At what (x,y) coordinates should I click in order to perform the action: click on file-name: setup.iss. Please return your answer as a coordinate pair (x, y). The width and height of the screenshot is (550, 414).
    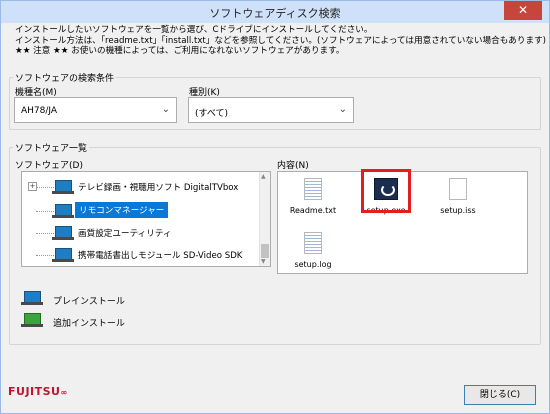
    Looking at the image, I should click on (458, 210).